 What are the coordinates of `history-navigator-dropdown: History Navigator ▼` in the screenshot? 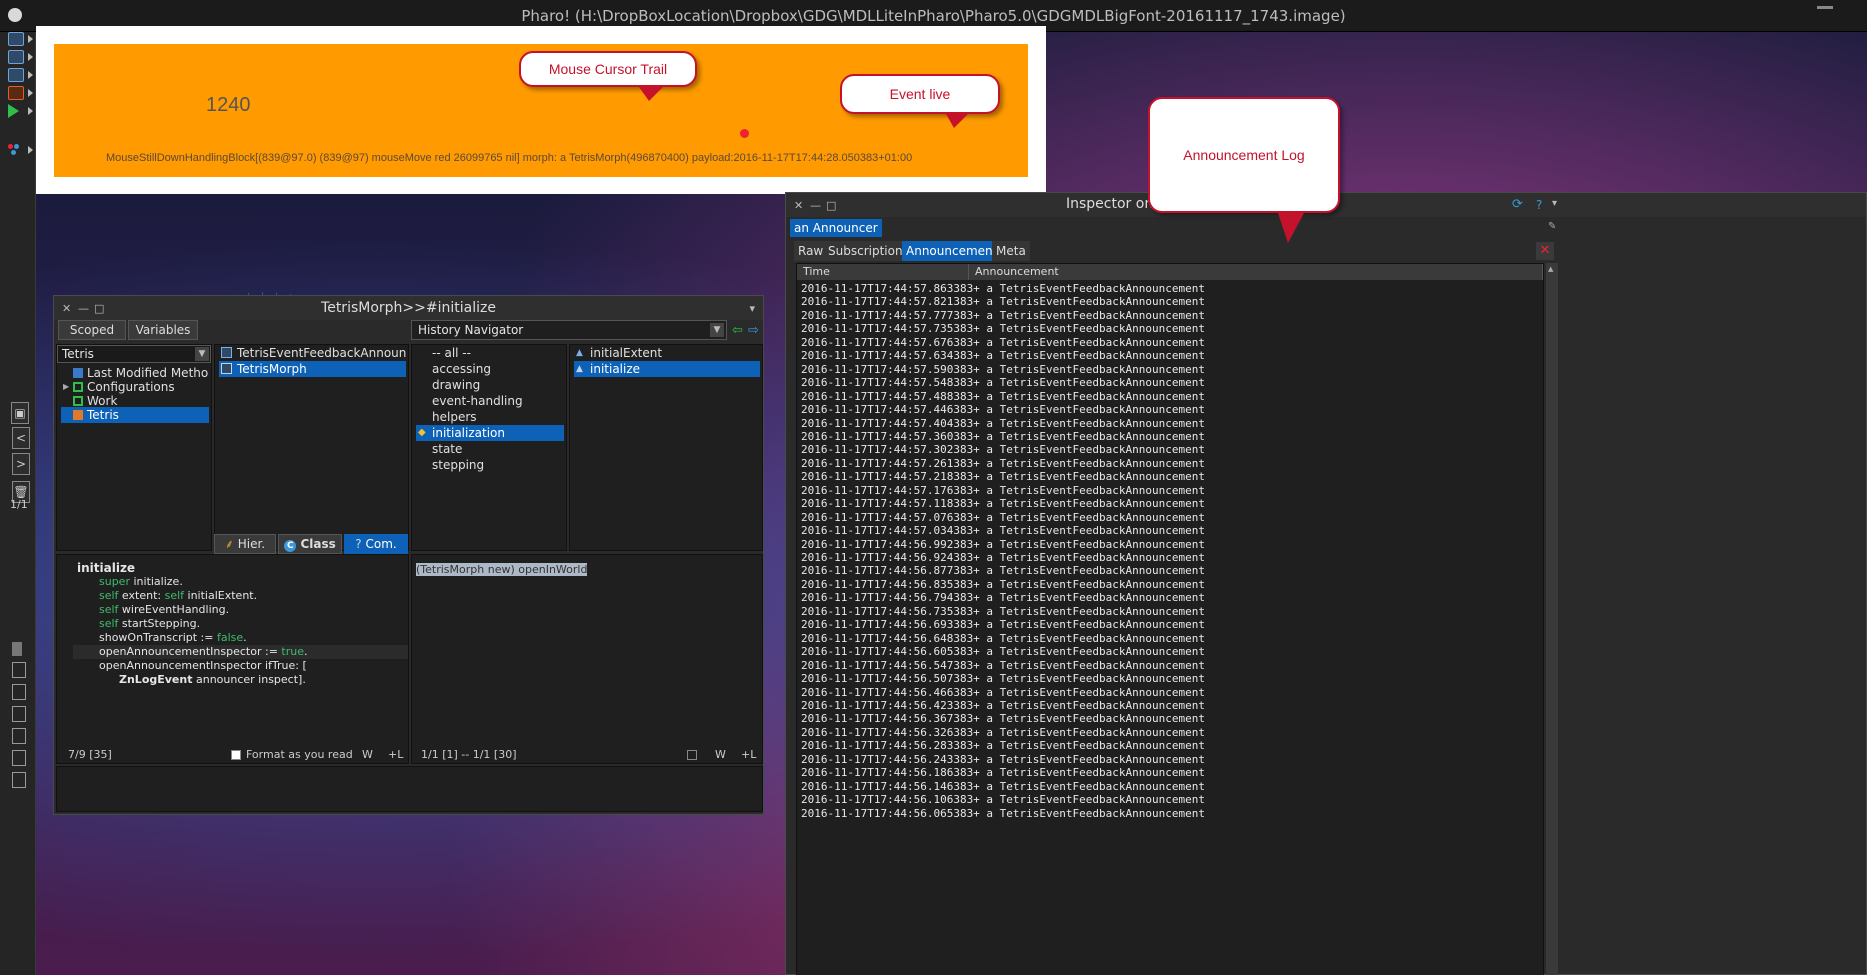 It's located at (569, 330).